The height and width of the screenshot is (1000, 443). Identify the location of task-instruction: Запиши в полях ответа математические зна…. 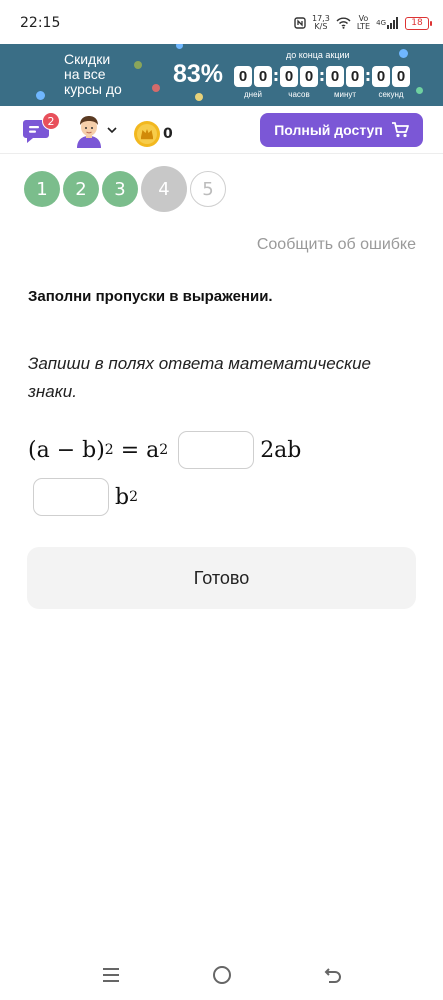
(200, 377).